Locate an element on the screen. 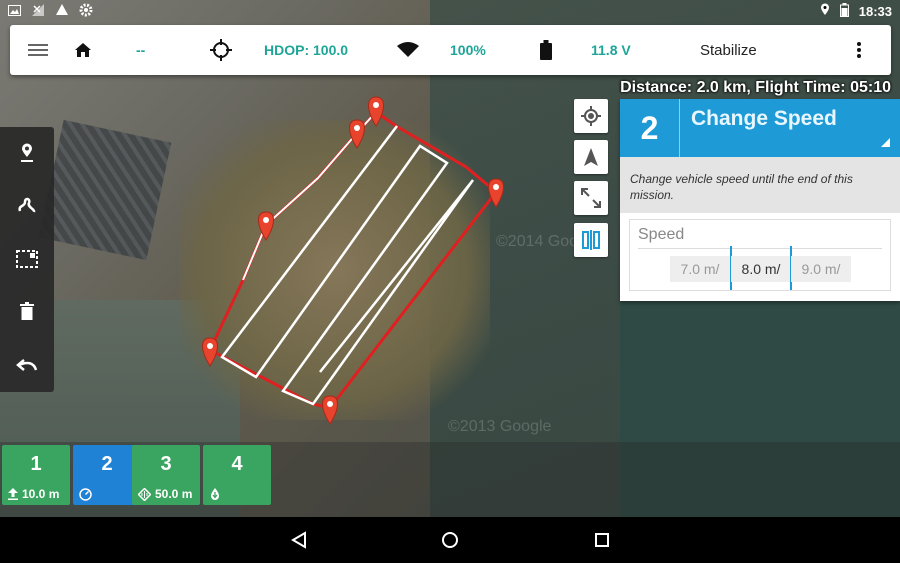 The width and height of the screenshot is (900, 563). delete-tool-button is located at coordinates (27, 311).